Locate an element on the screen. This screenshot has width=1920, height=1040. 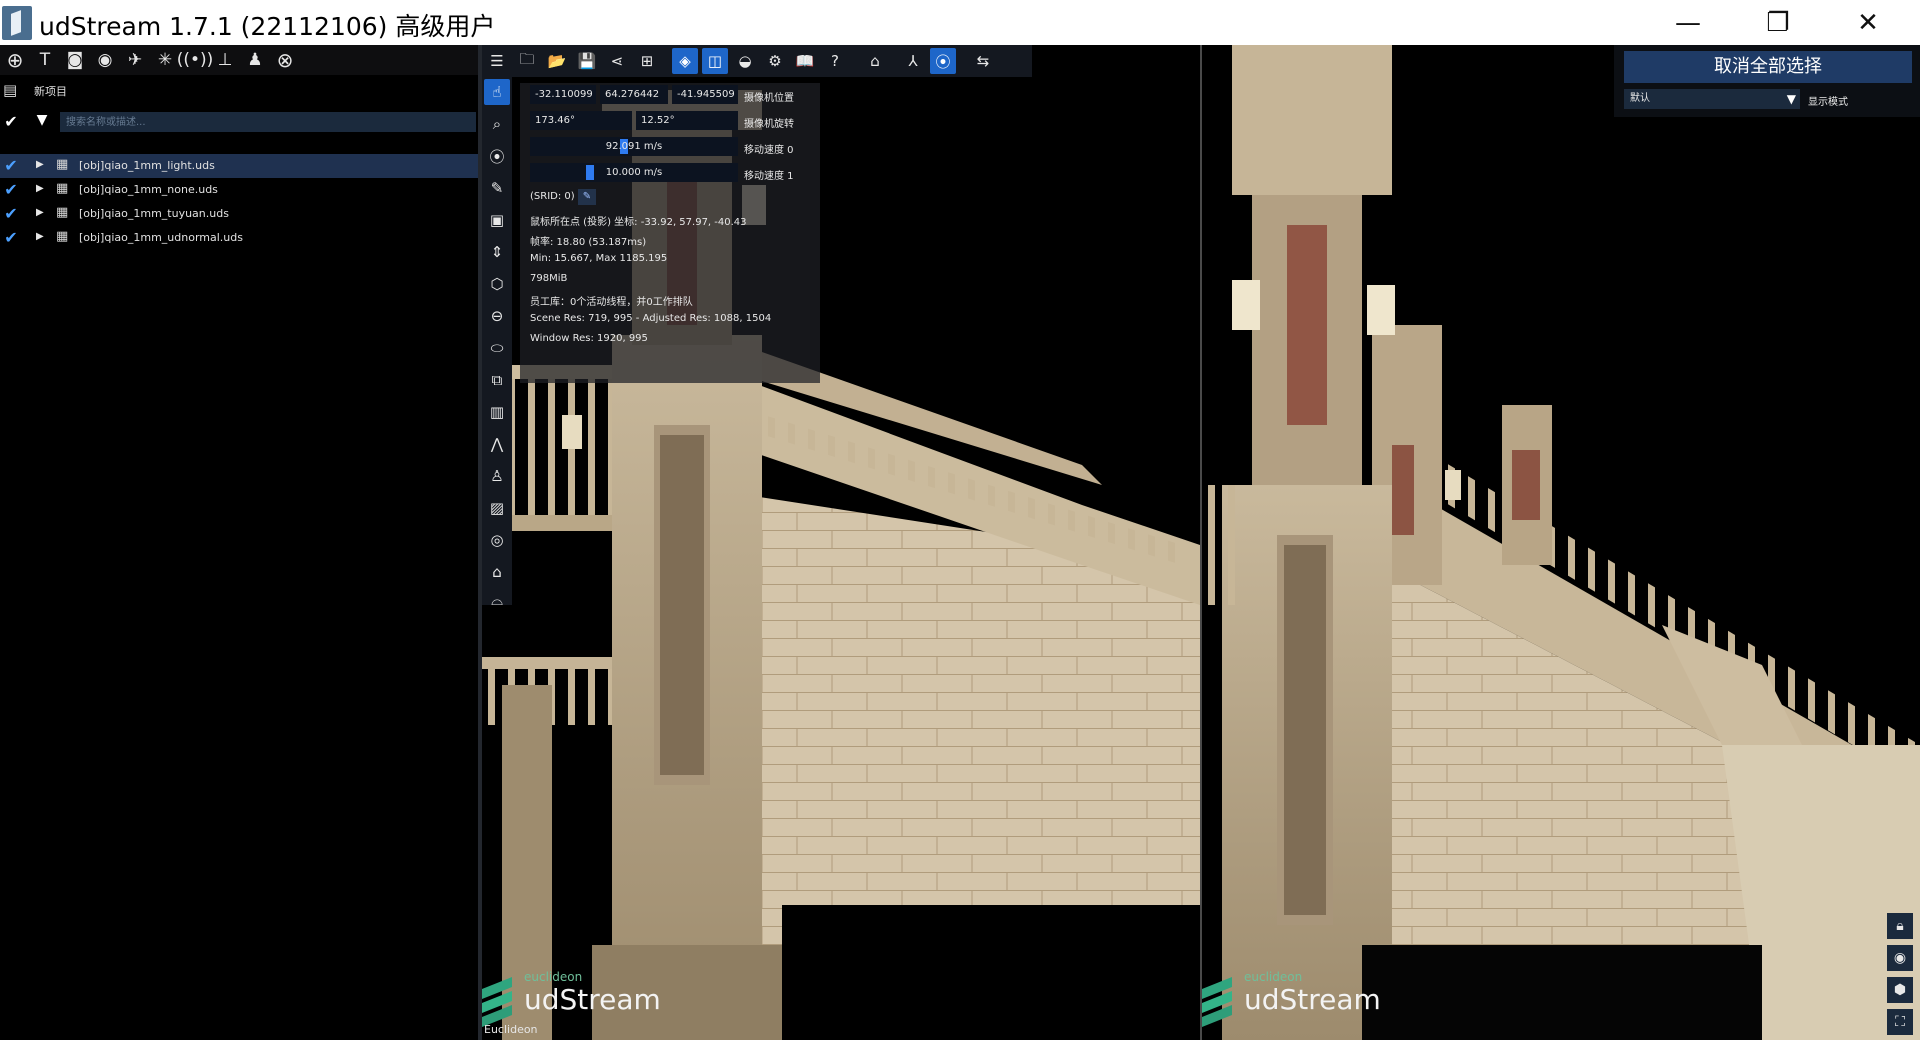
camera-viewpoint-icon: ◉ is located at coordinates (105, 60).